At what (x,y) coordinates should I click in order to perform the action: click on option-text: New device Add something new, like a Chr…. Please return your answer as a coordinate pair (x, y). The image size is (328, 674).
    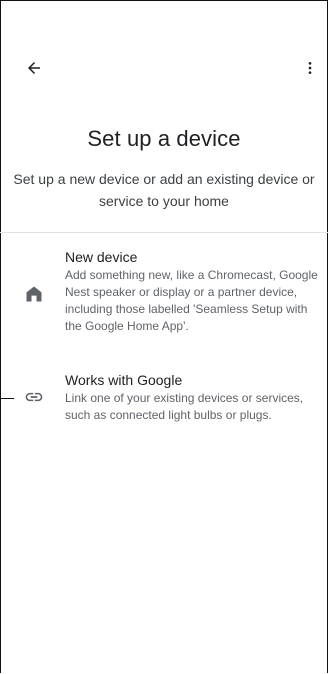
    Looking at the image, I should click on (193, 292).